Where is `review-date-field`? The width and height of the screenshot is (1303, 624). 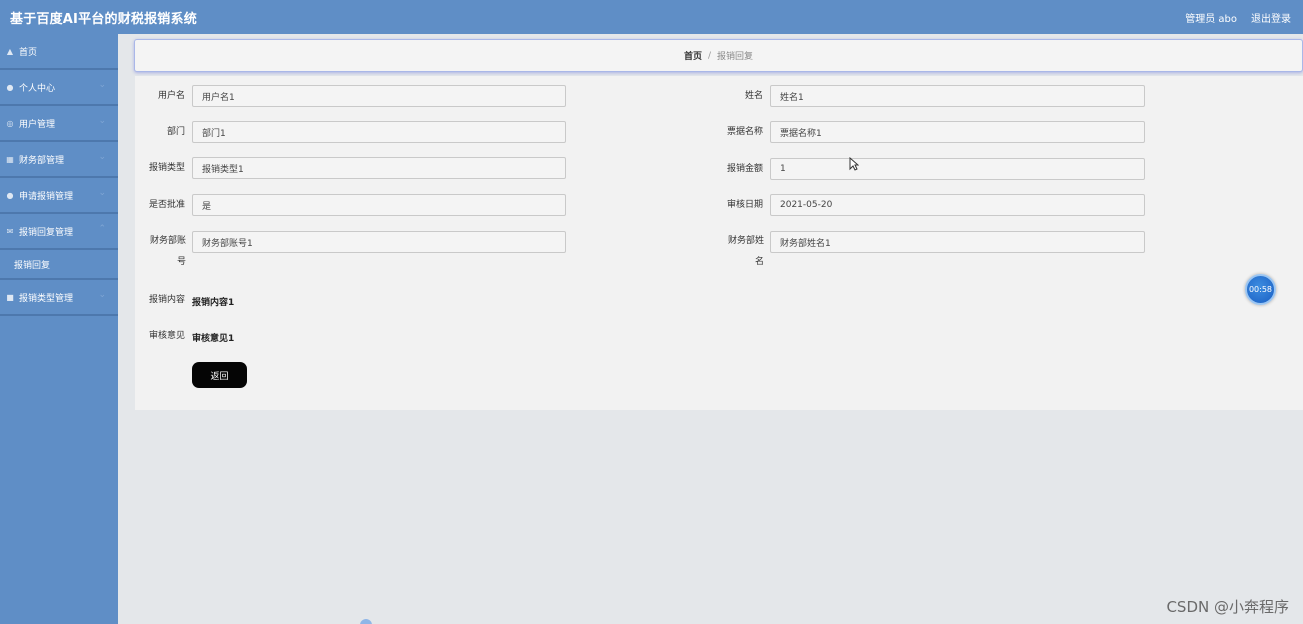 review-date-field is located at coordinates (957, 205).